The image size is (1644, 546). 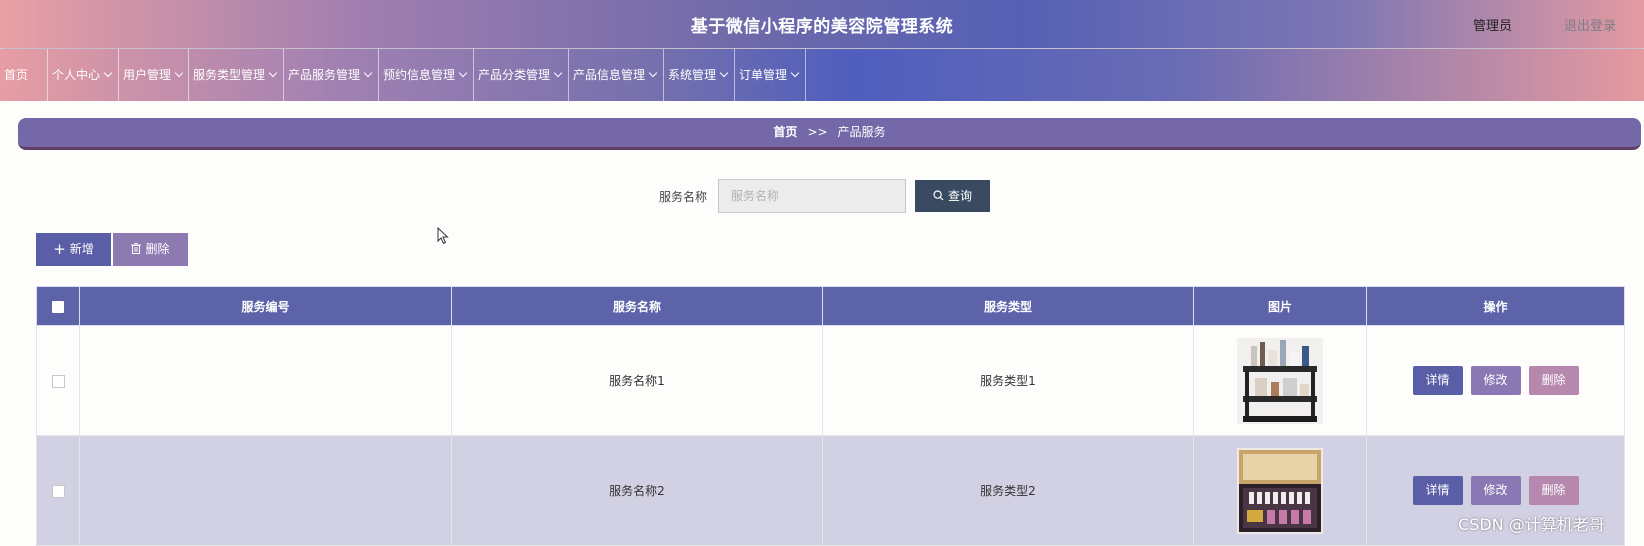 I want to click on nav-item-home: 首页, so click(x=24, y=75).